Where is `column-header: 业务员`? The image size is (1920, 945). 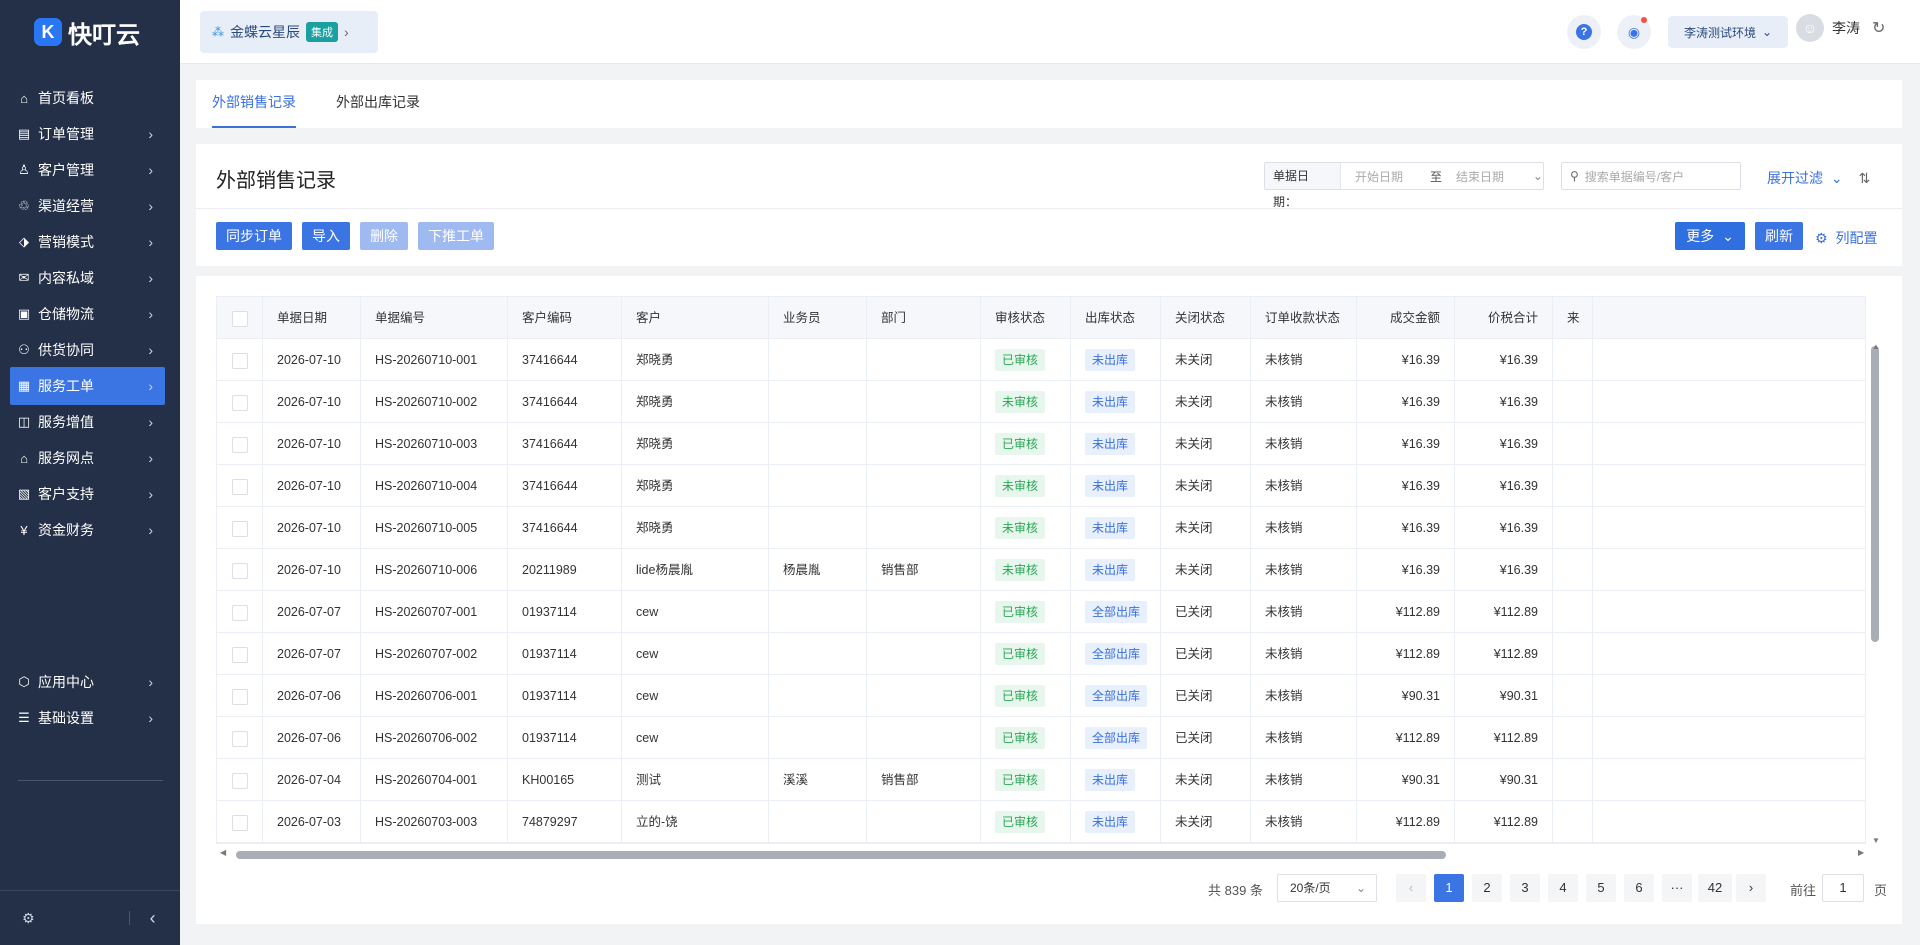 column-header: 业务员 is located at coordinates (818, 318).